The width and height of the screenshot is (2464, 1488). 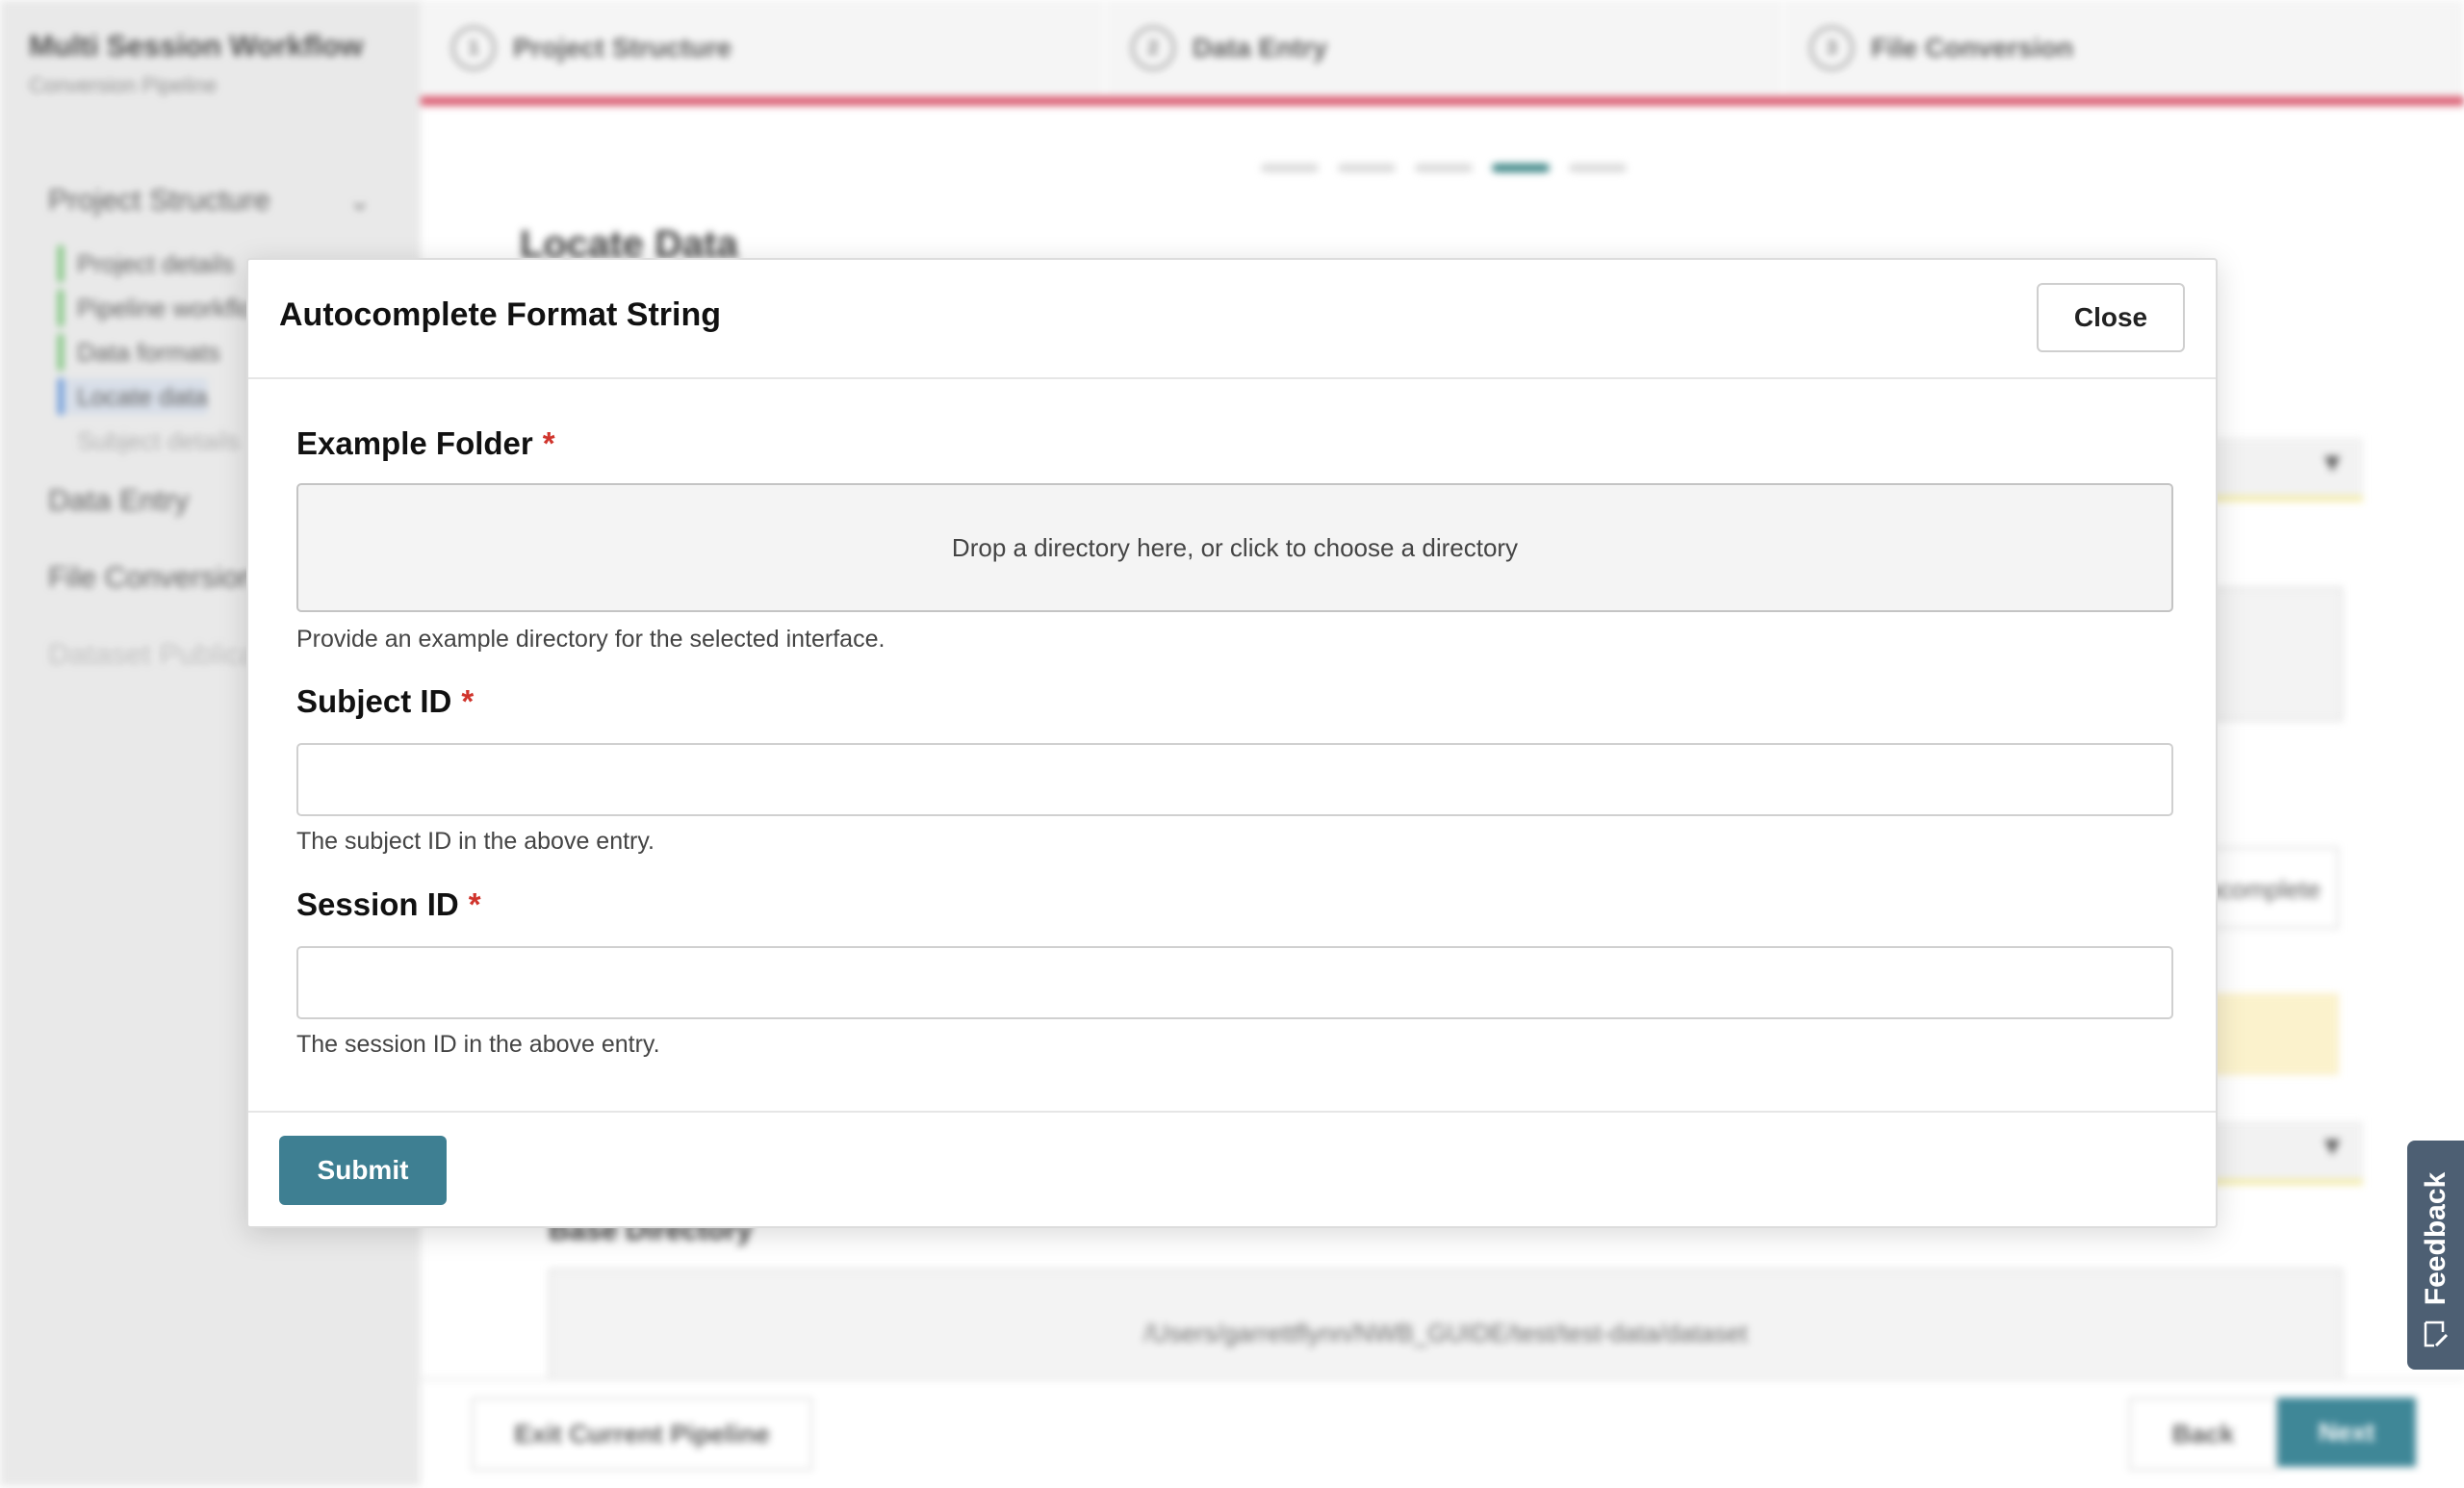 What do you see at coordinates (475, 842) in the screenshot?
I see `subject-id-help: The subject ID in the above entry.` at bounding box center [475, 842].